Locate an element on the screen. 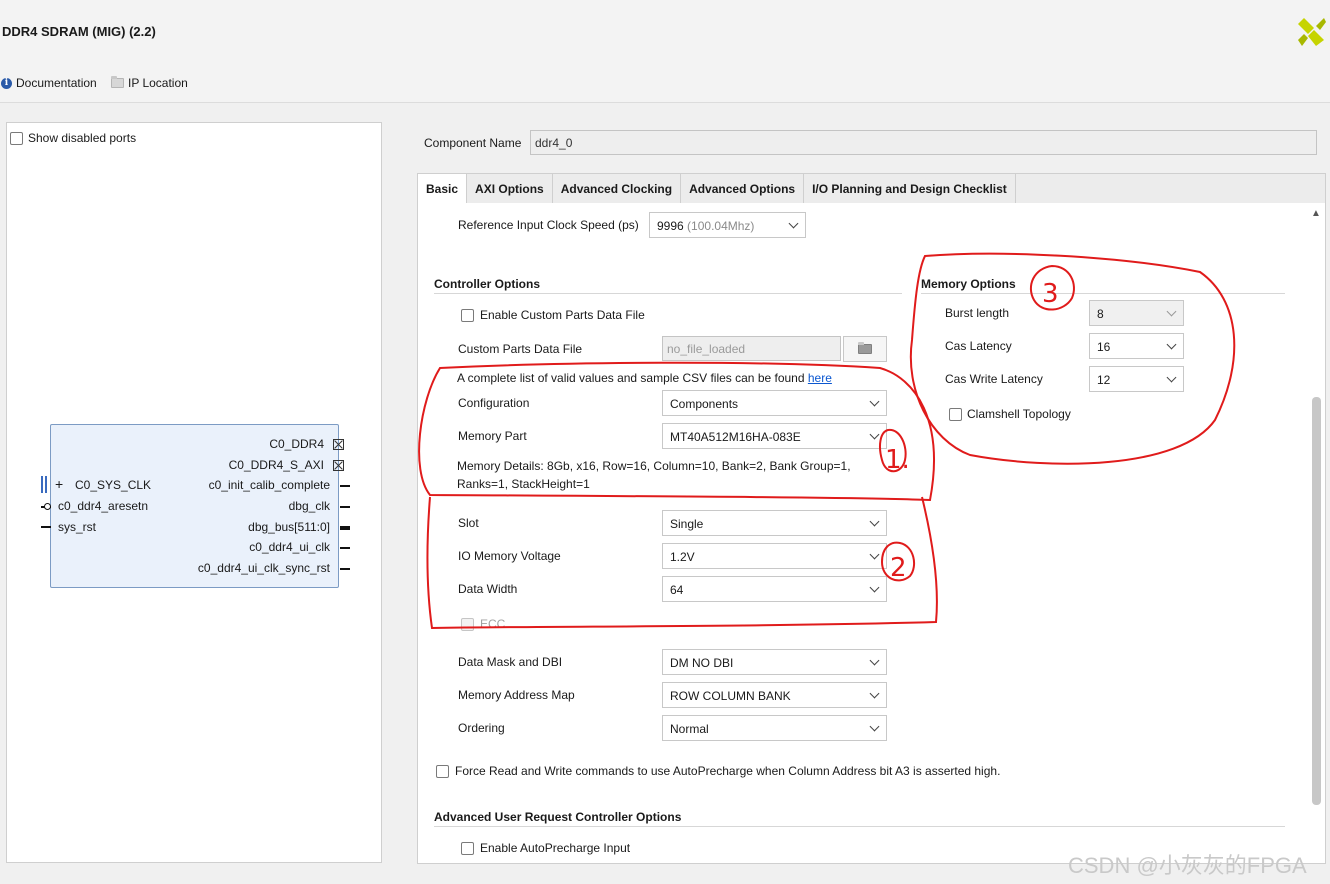 This screenshot has width=1330, height=884. clamshell-checkbox: Clamshell Topology is located at coordinates (1010, 414).